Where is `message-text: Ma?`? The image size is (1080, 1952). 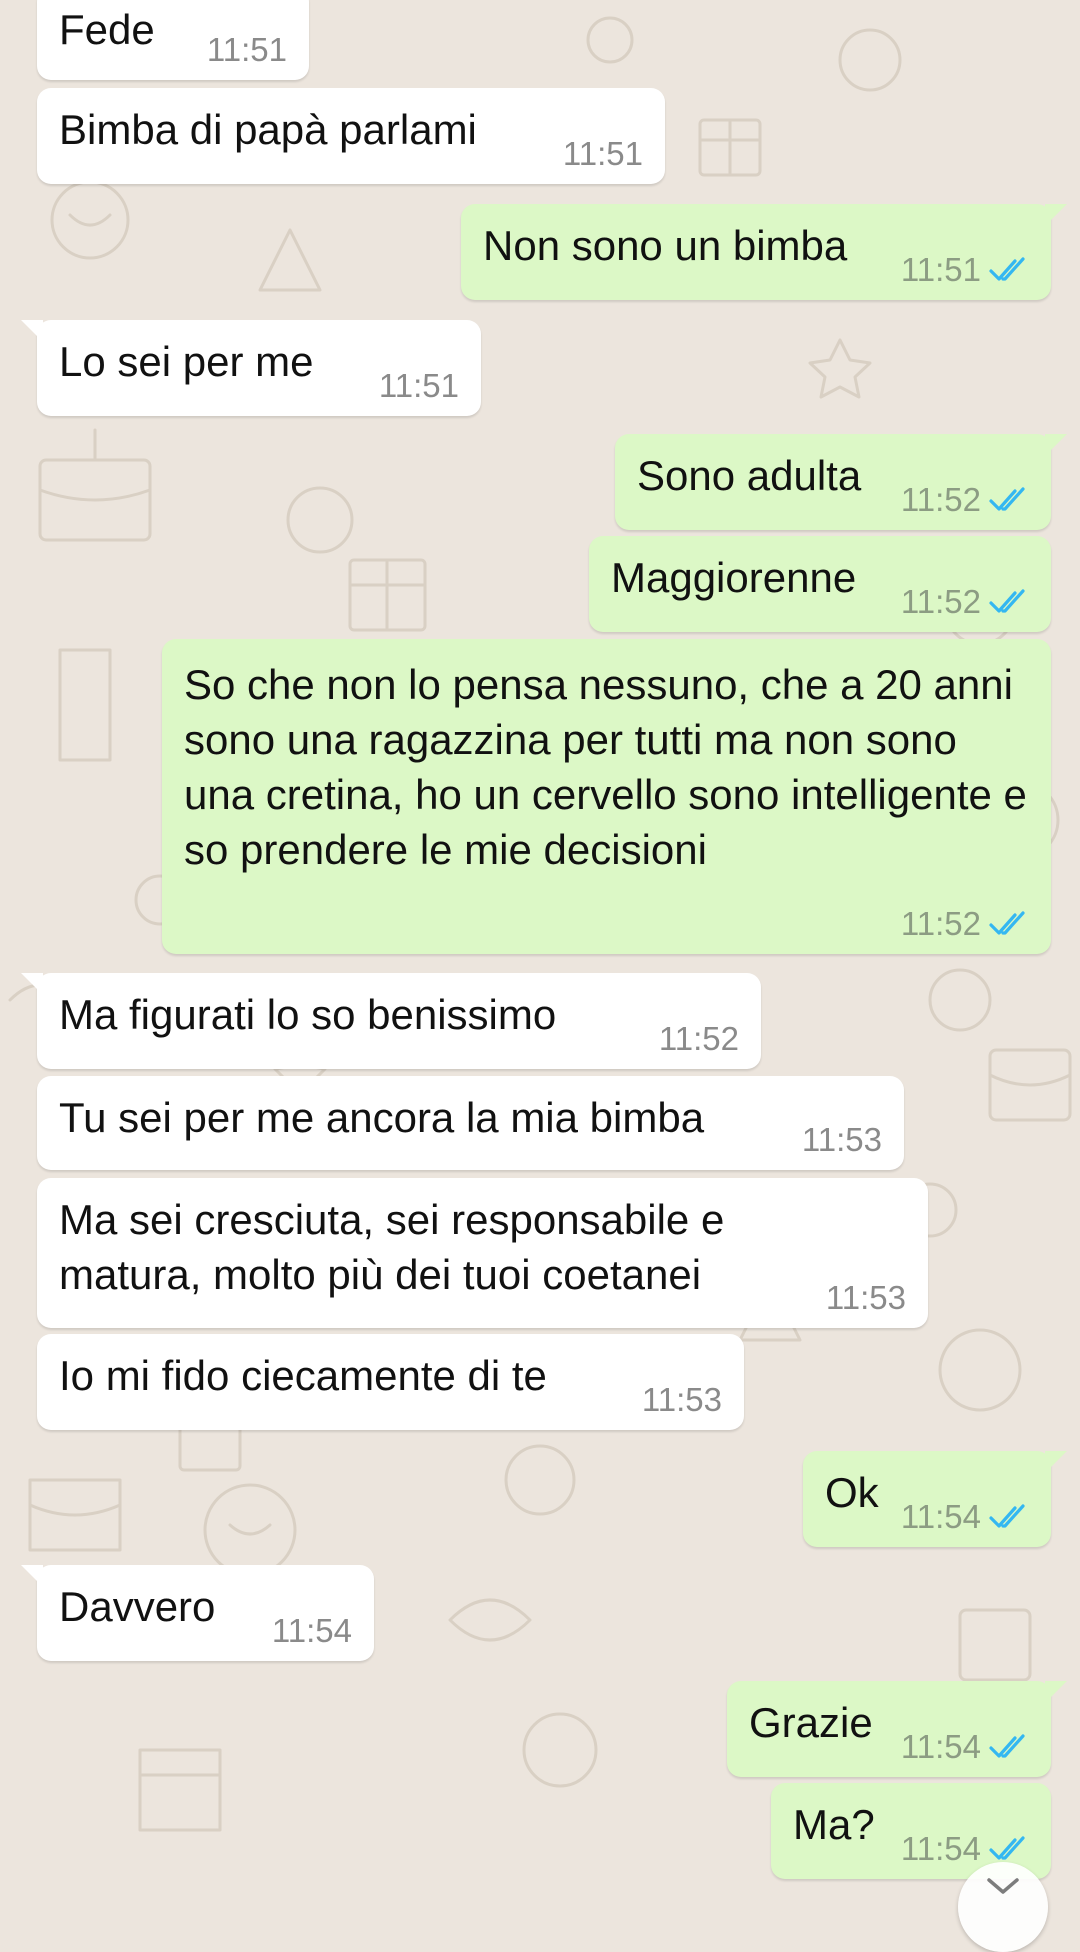 message-text: Ma? is located at coordinates (834, 1824).